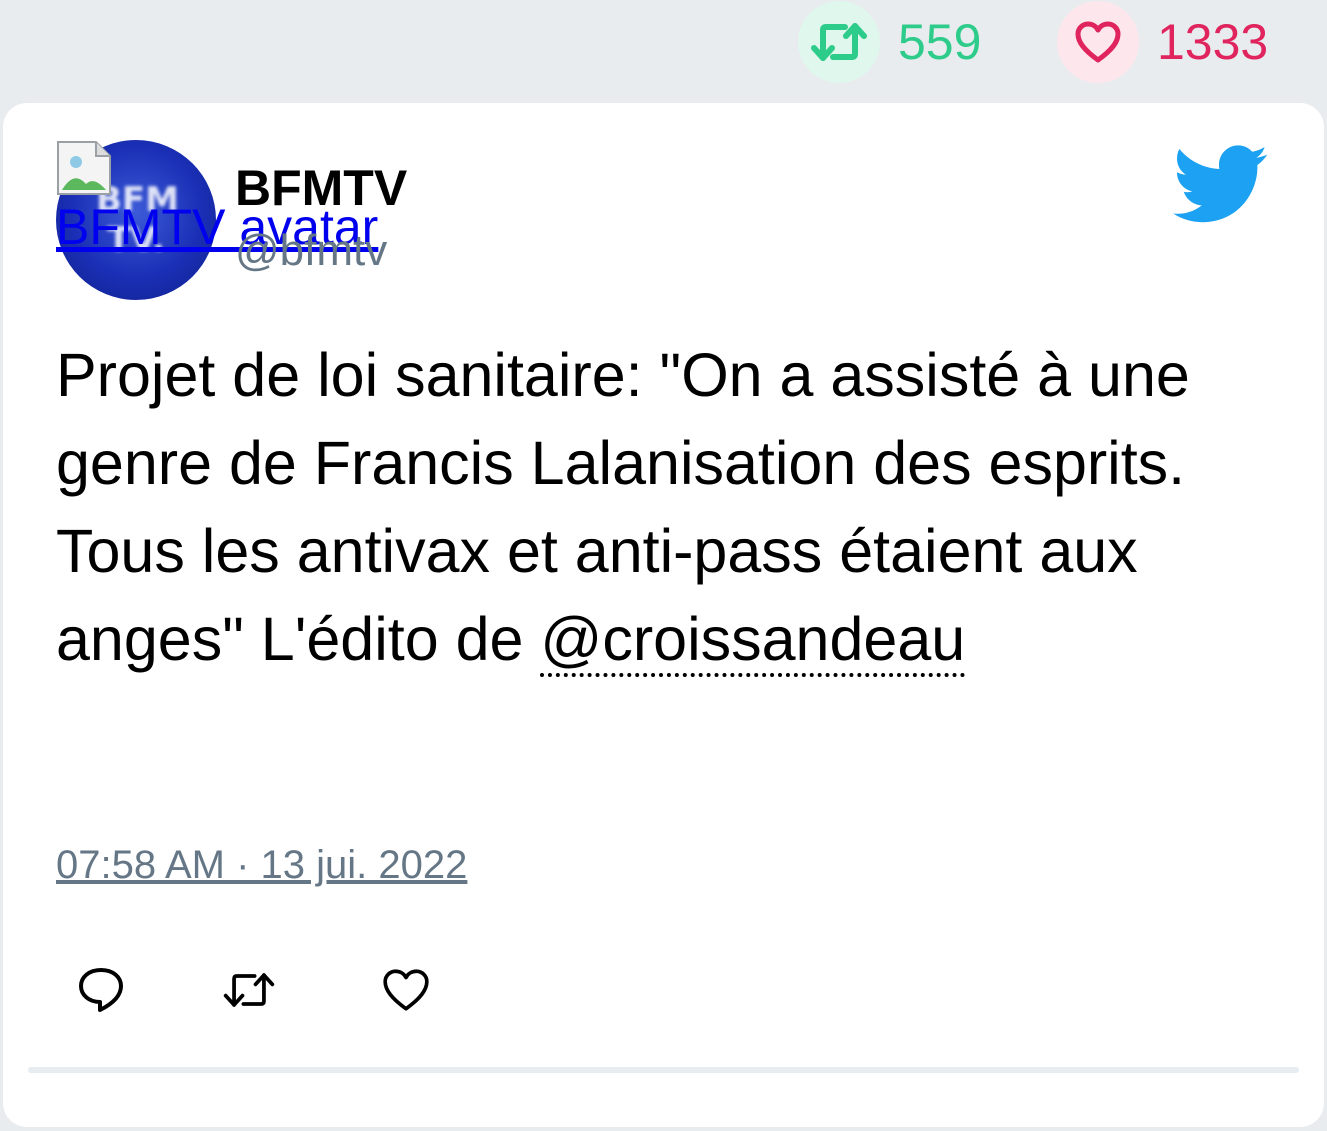 The image size is (1327, 1131). I want to click on avatar-link: BFM TV. BFMTV avatar, so click(217, 220).